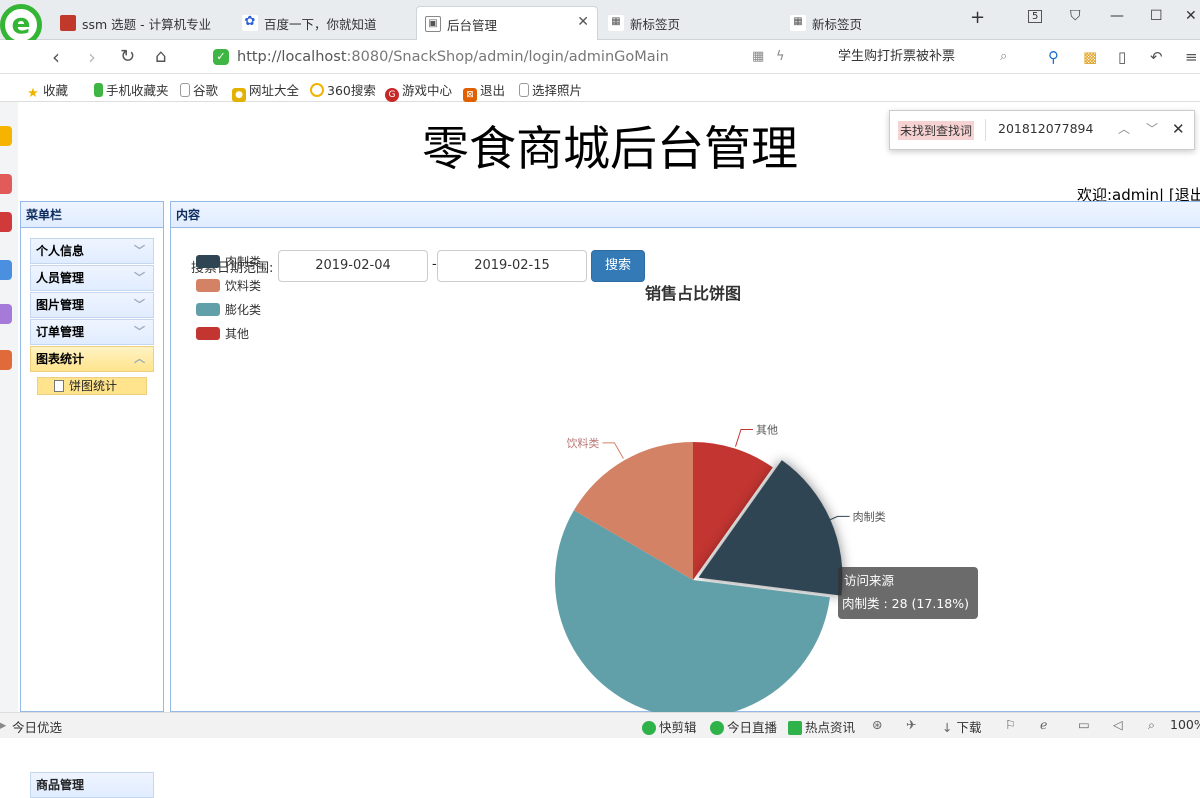 This screenshot has width=1200, height=798. I want to click on slice-label: 其他, so click(767, 429).